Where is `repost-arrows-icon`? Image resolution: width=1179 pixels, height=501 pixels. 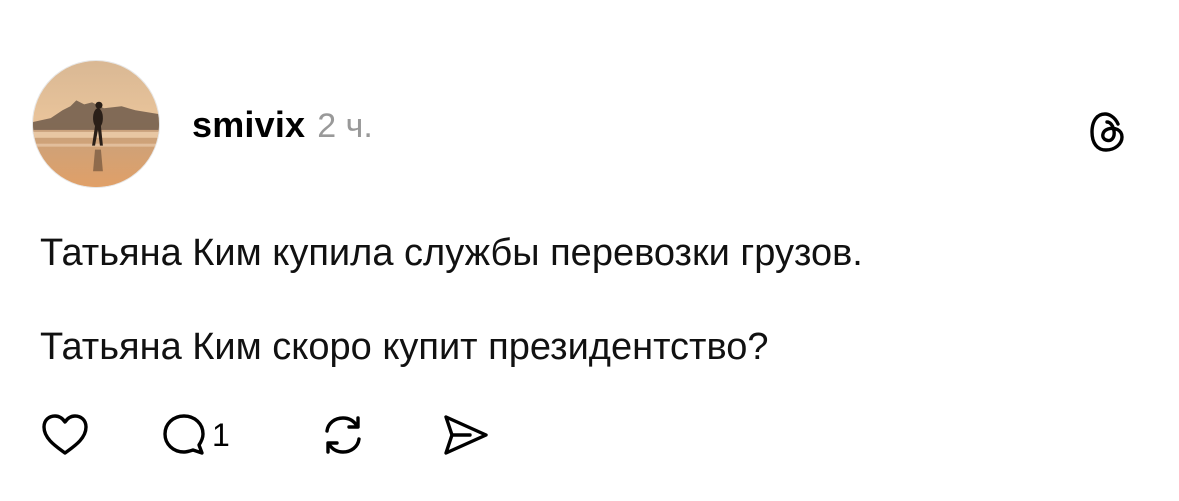
repost-arrows-icon is located at coordinates (343, 435).